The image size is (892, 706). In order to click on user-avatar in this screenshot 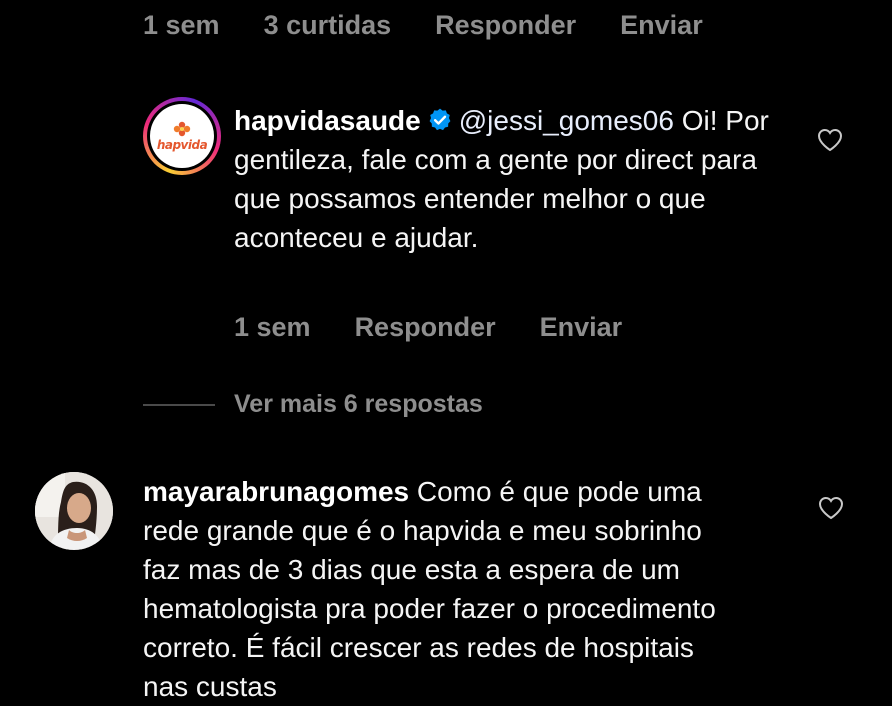, I will do `click(74, 511)`.